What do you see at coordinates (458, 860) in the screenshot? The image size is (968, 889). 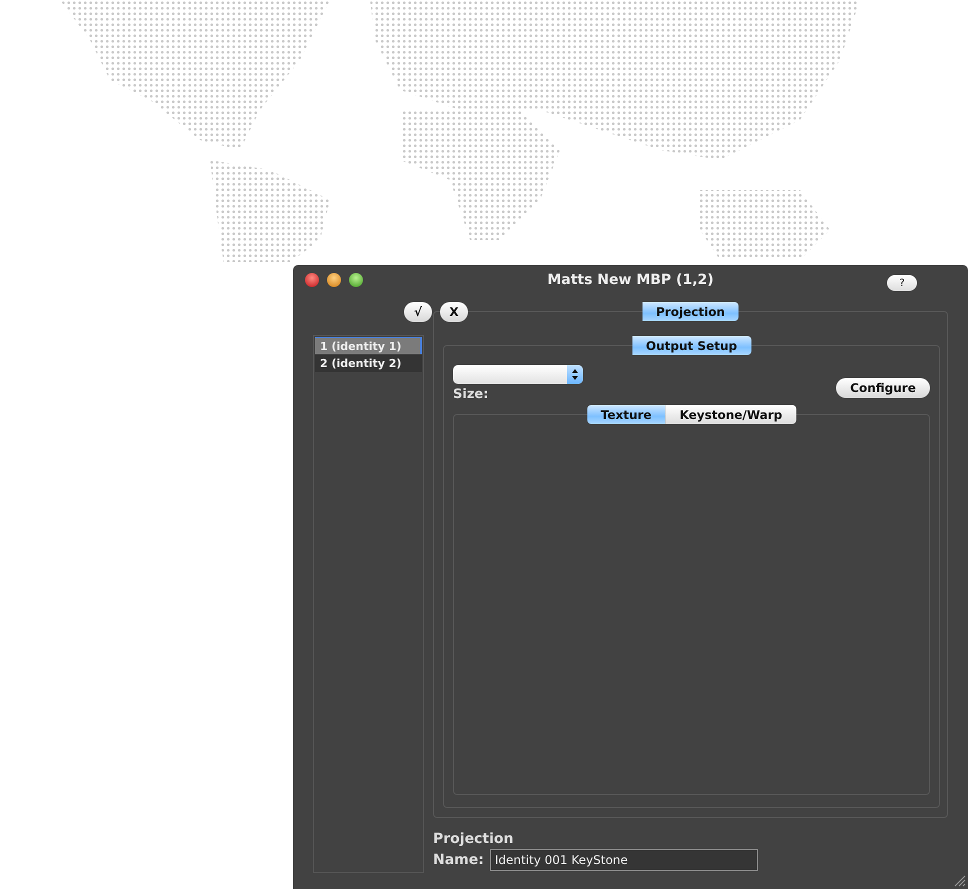 I see `name-label: Name:` at bounding box center [458, 860].